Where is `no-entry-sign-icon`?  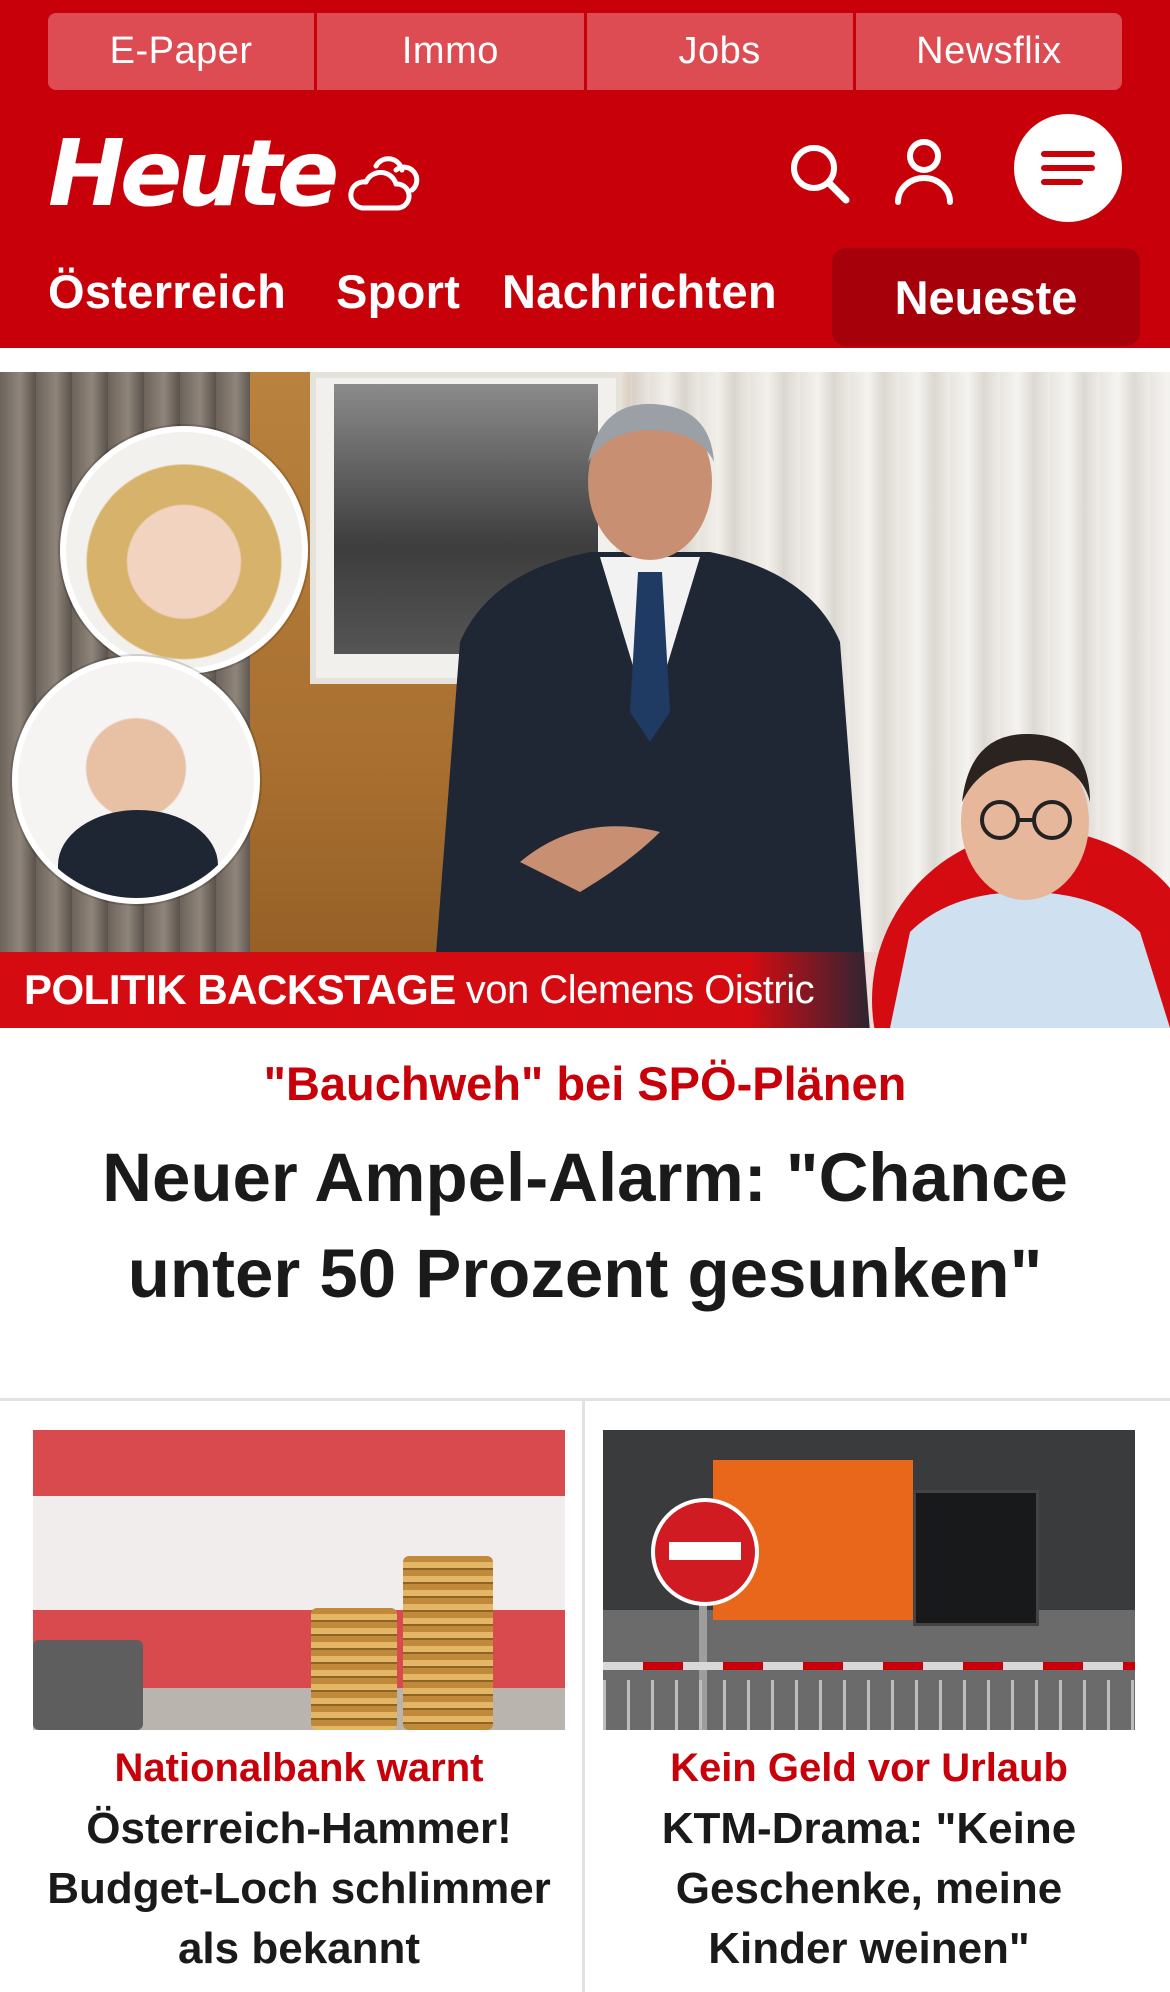
no-entry-sign-icon is located at coordinates (705, 1552).